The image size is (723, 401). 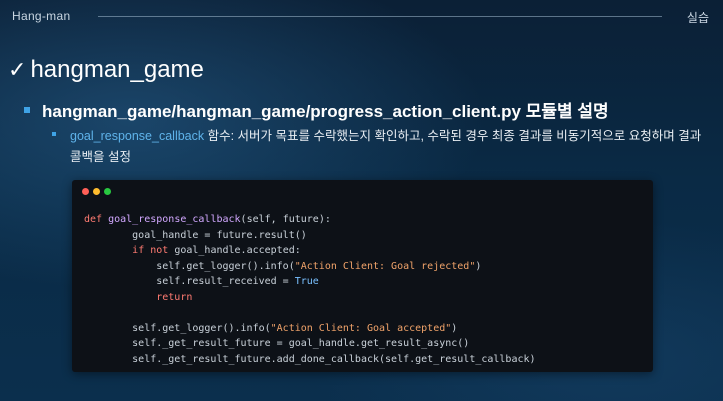 I want to click on code-line: return, so click(x=174, y=297).